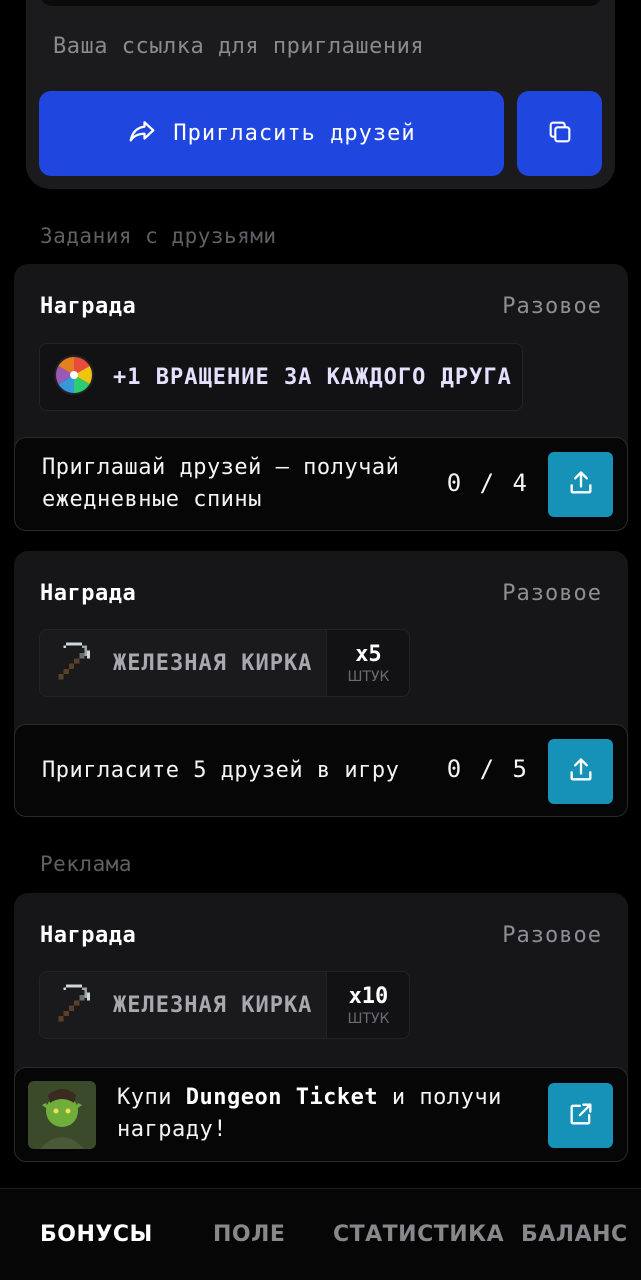 Image resolution: width=641 pixels, height=1280 pixels. Describe the element at coordinates (520, 483) in the screenshot. I see `task-progress-total: 4` at that location.